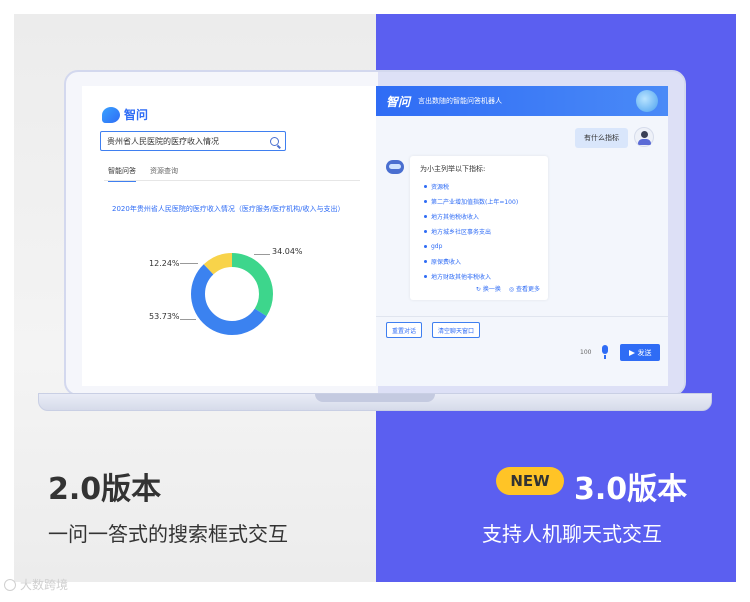 This screenshot has width=750, height=602. I want to click on input-divider, so click(522, 316).